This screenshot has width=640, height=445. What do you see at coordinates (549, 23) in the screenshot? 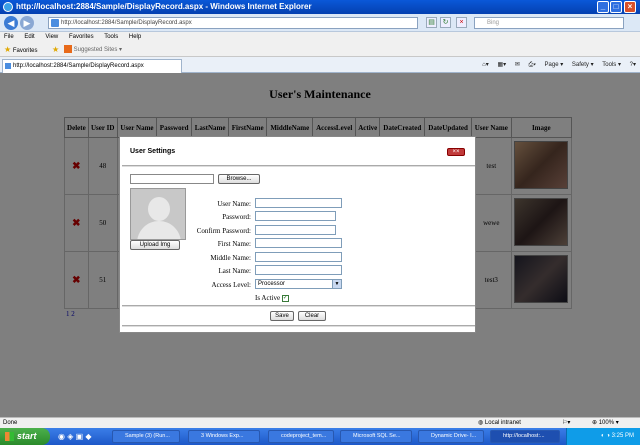
I see `search-input: Bing` at bounding box center [549, 23].